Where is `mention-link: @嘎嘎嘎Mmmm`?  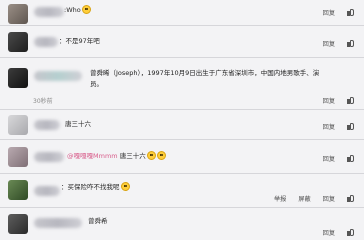
mention-link: @嘎嘎嘎Mmmm is located at coordinates (92, 156).